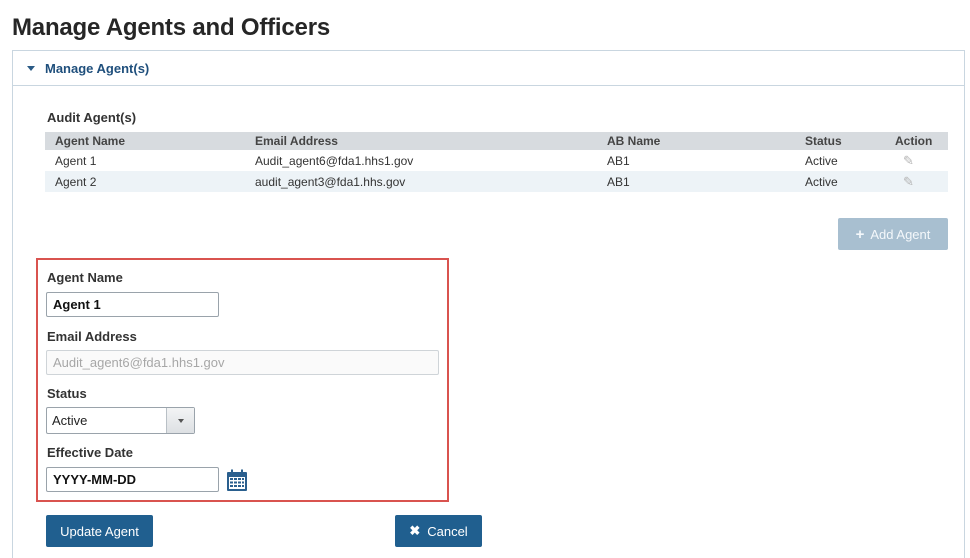 The width and height of the screenshot is (970, 558). What do you see at coordinates (447, 531) in the screenshot?
I see `cancel-label: Cancel` at bounding box center [447, 531].